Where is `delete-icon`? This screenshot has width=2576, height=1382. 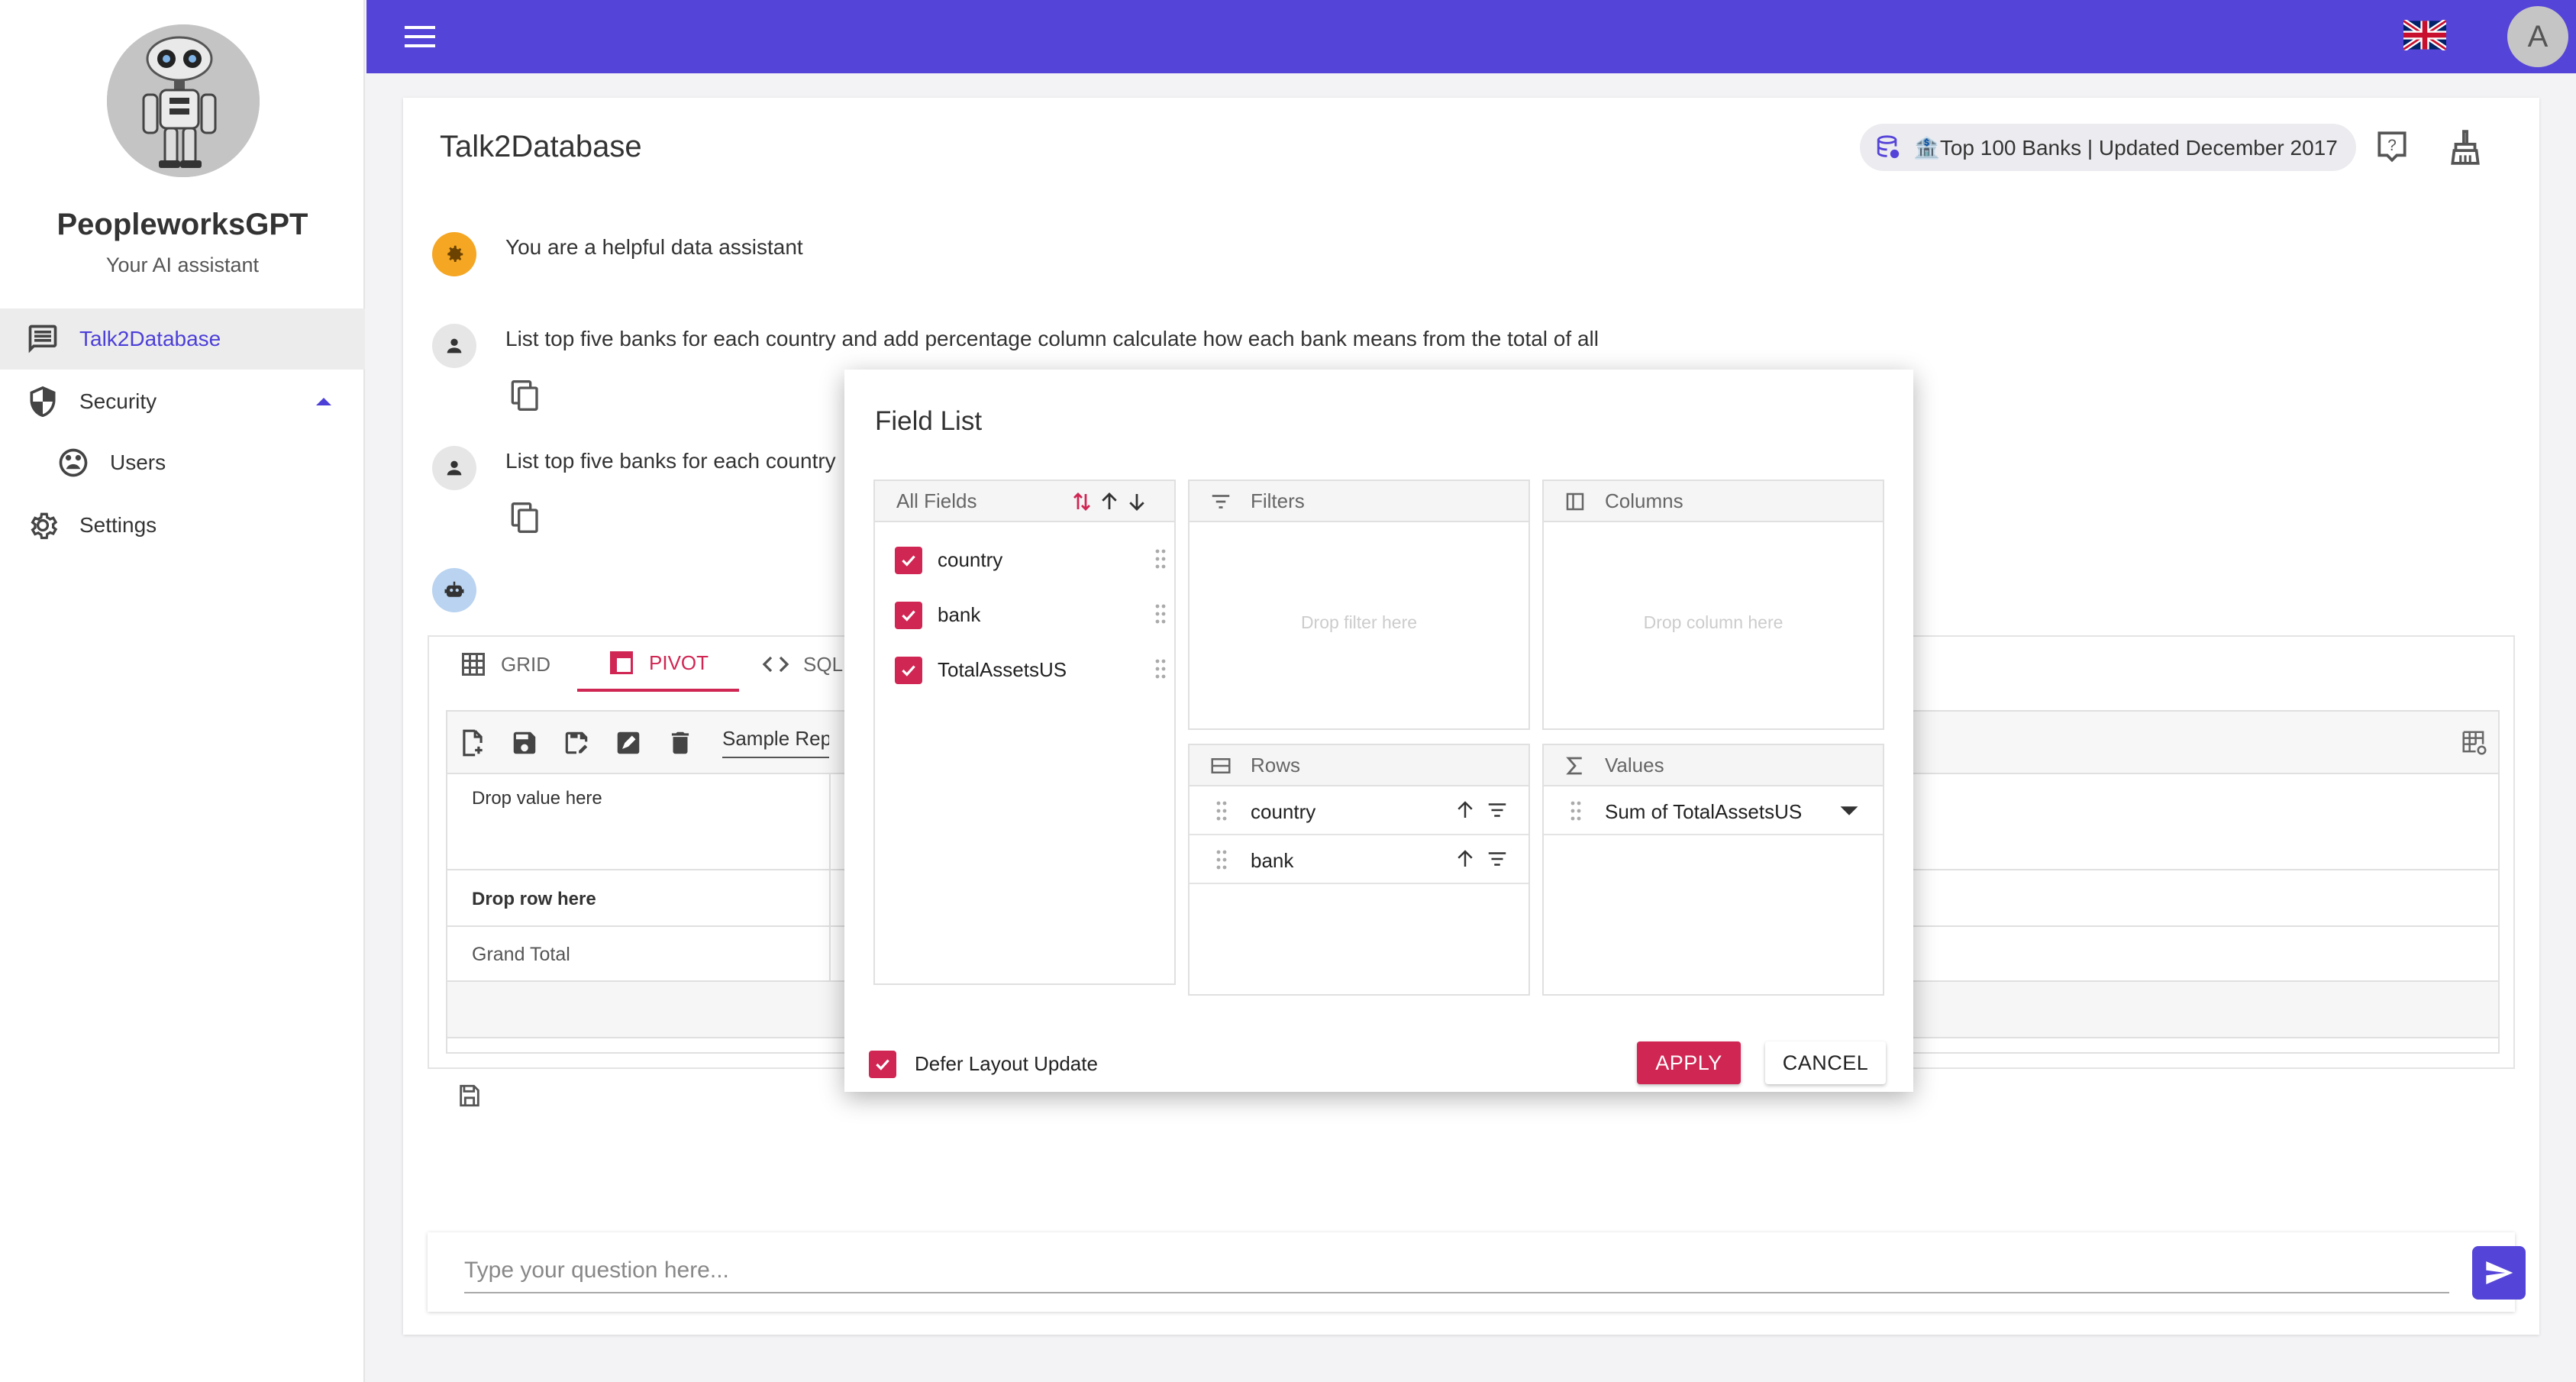
delete-icon is located at coordinates (680, 742).